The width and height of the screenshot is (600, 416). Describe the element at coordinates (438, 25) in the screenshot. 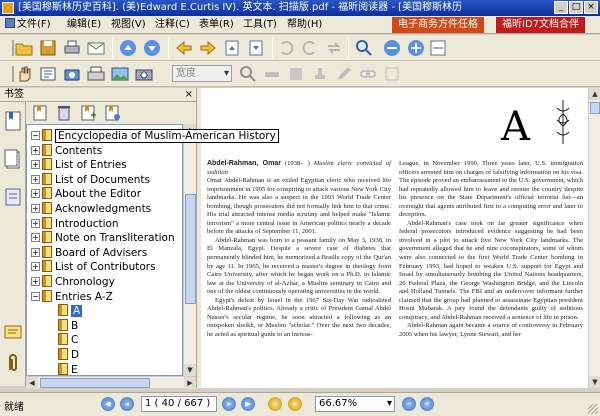

I see `ad-banner-1: 电子商务方件任格` at that location.